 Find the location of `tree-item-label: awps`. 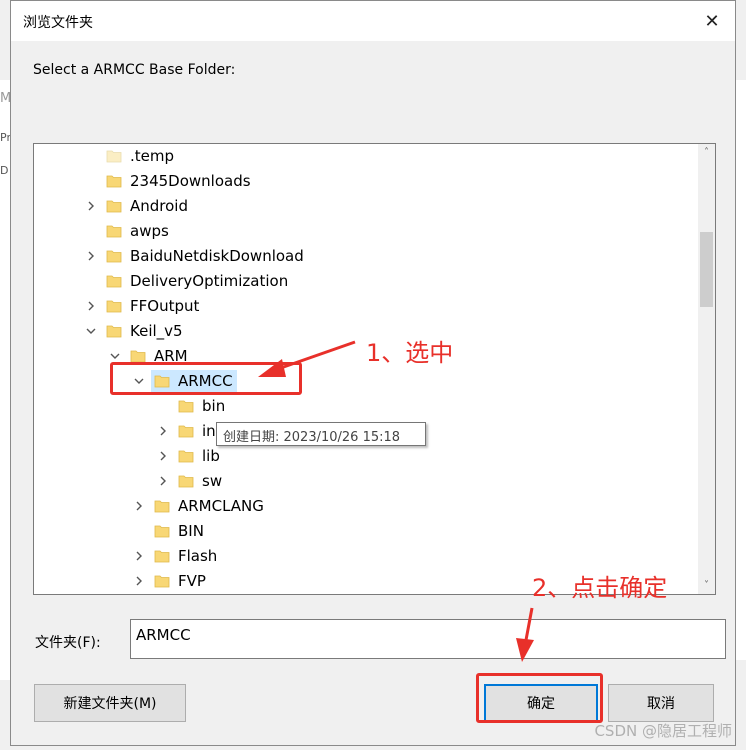

tree-item-label: awps is located at coordinates (149, 231).